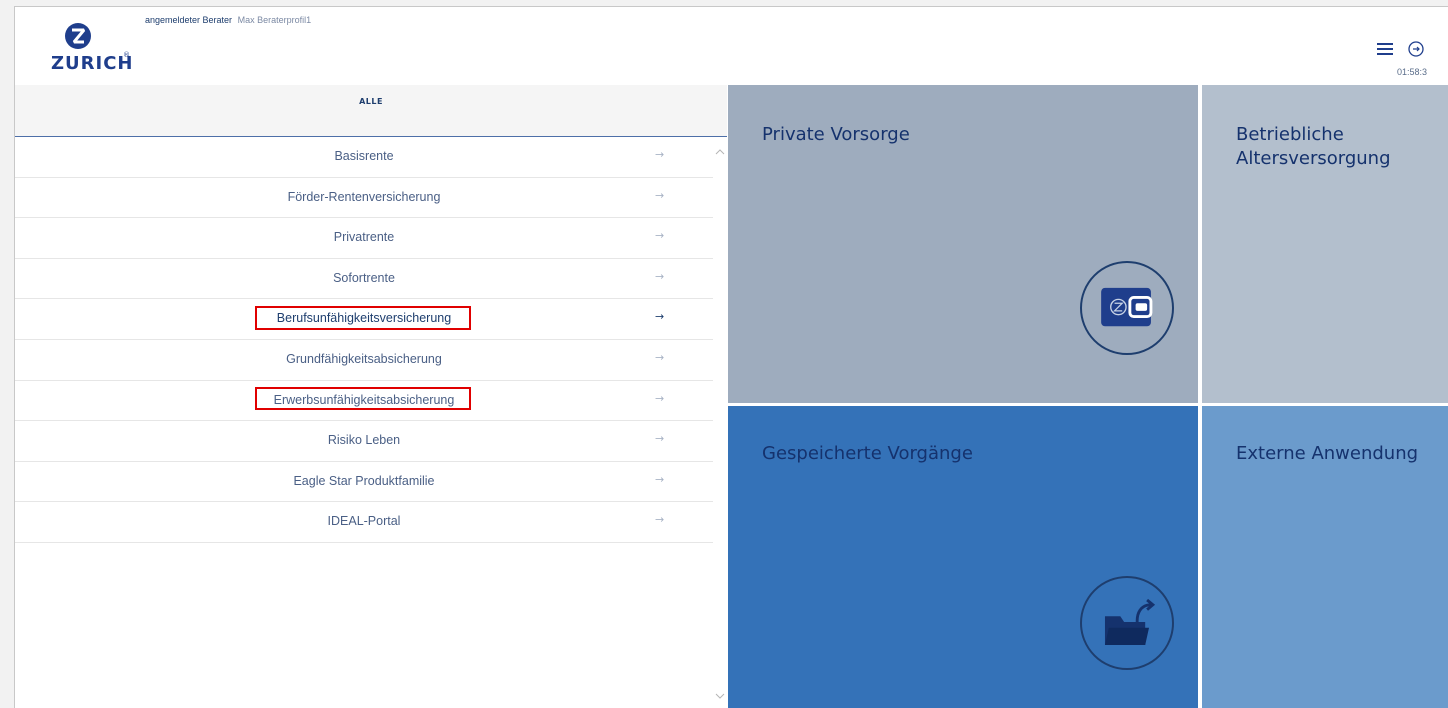 Image resolution: width=1448 pixels, height=708 pixels. I want to click on list-item-label: IDEAL-Portal, so click(364, 521).